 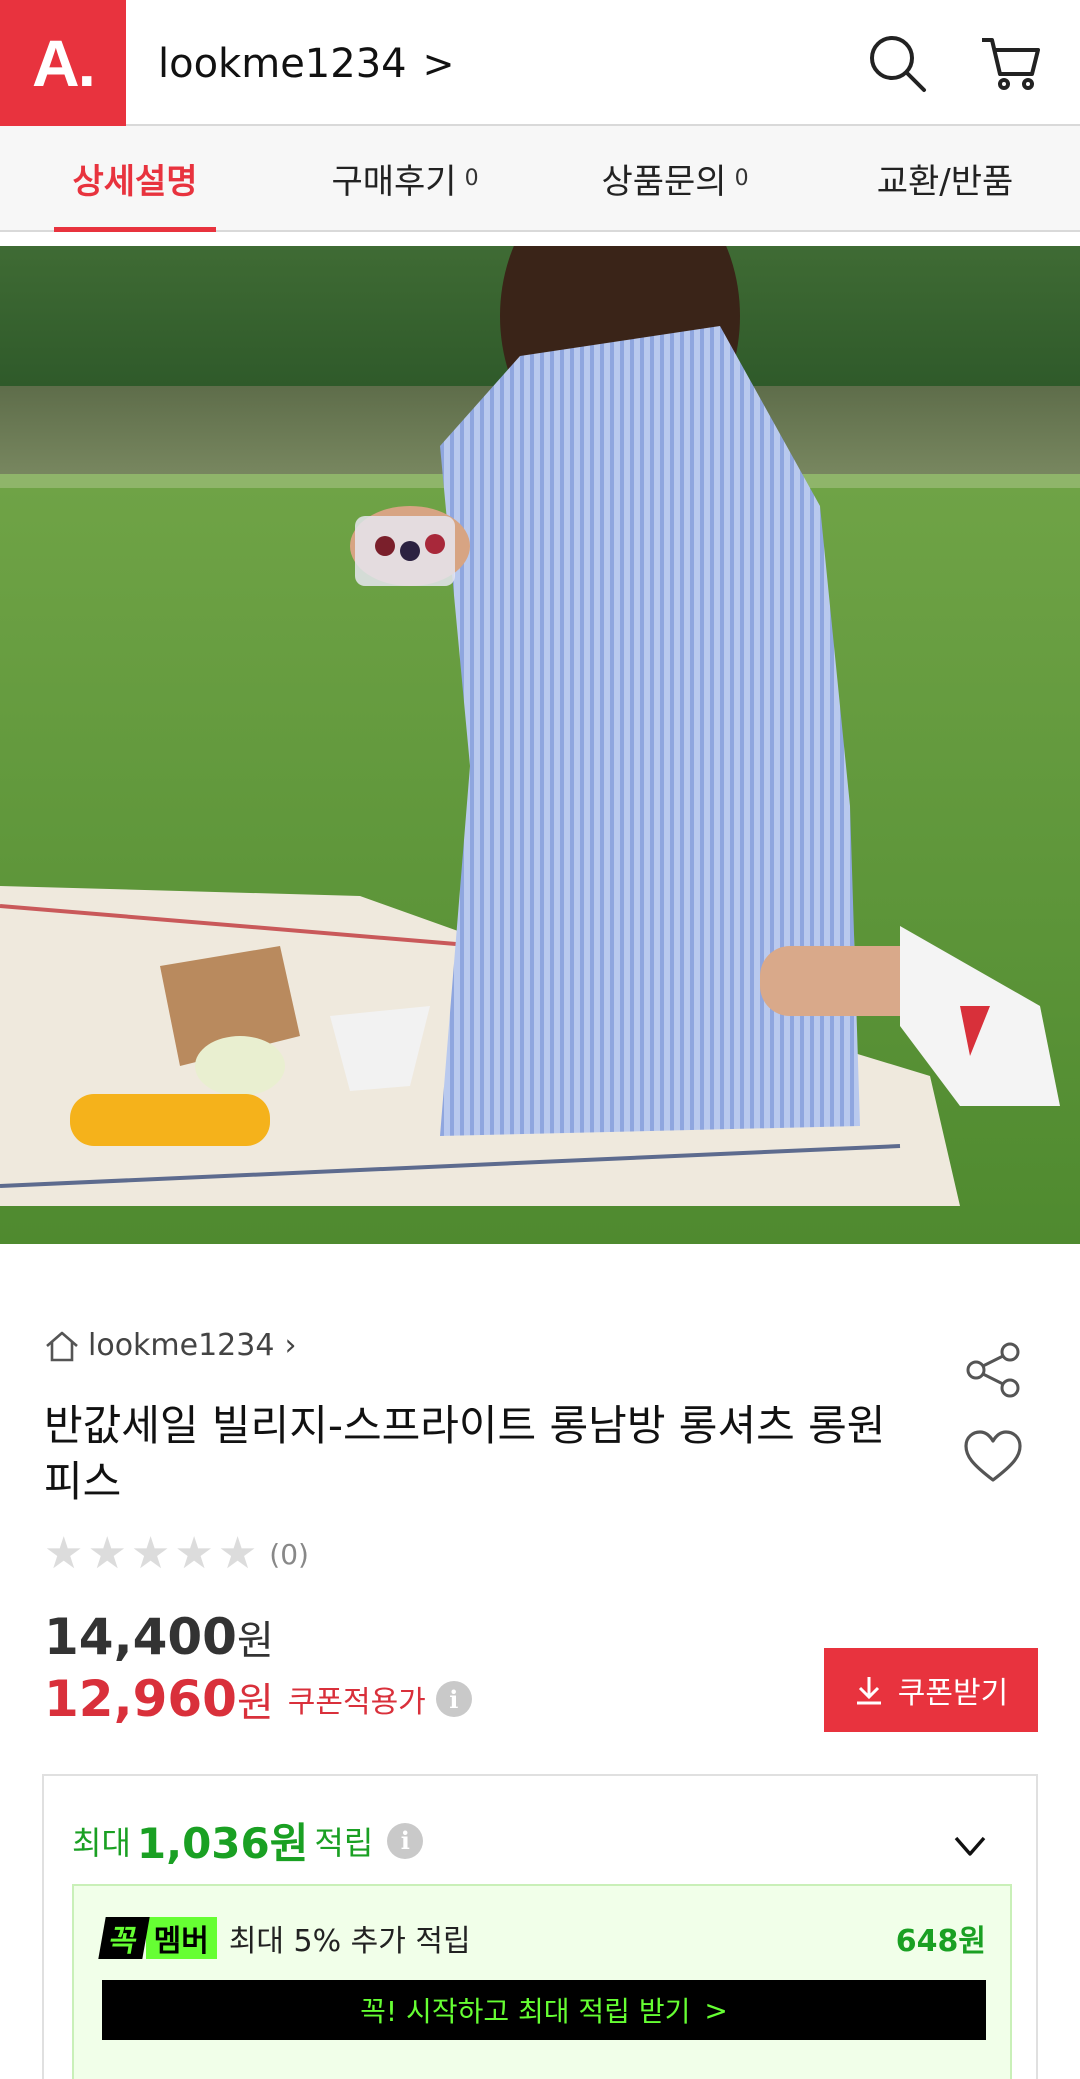 What do you see at coordinates (157, 1938) in the screenshot?
I see `member-badge: 꼭 멤버` at bounding box center [157, 1938].